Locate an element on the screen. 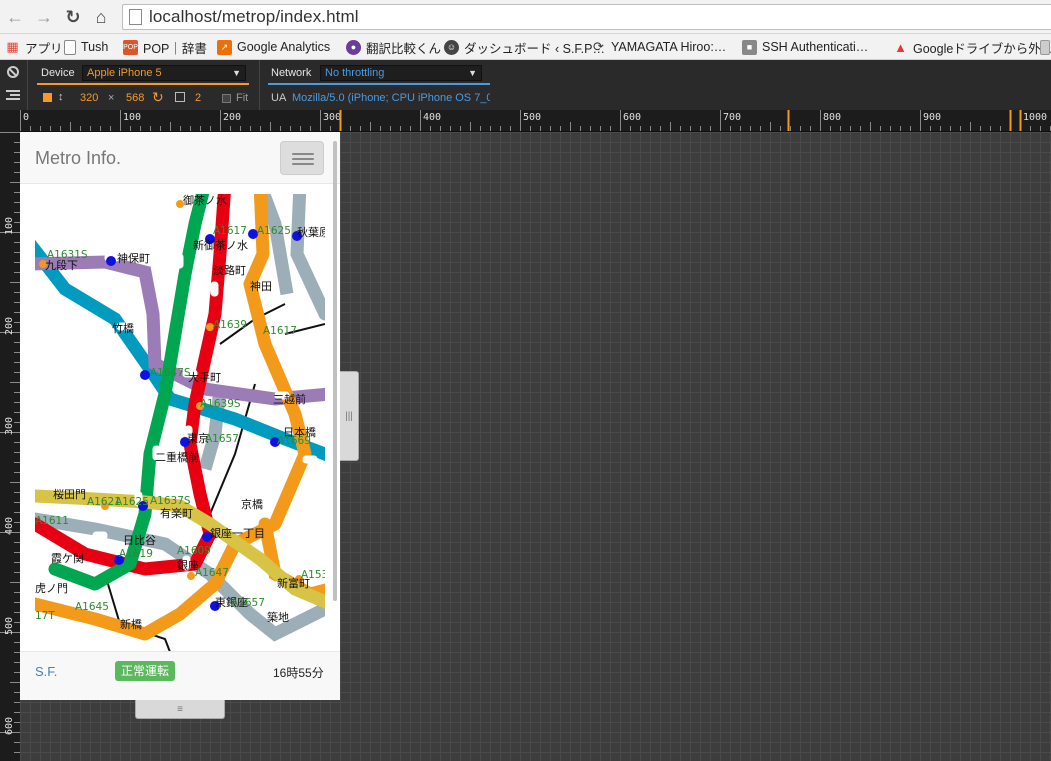 The image size is (1051, 761). bookmark-label: POP｜辞書 is located at coordinates (175, 48).